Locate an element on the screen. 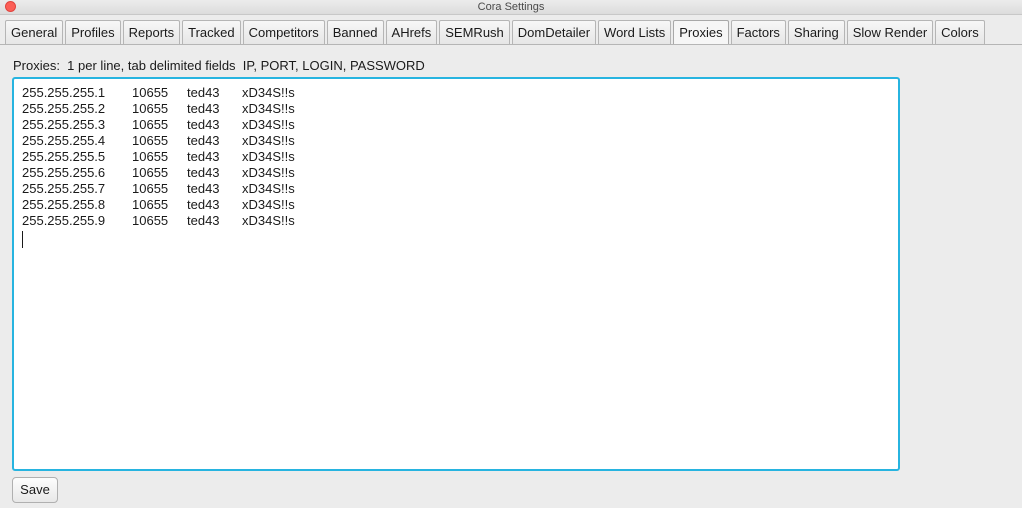  tab-tracked: Tracked is located at coordinates (211, 32).